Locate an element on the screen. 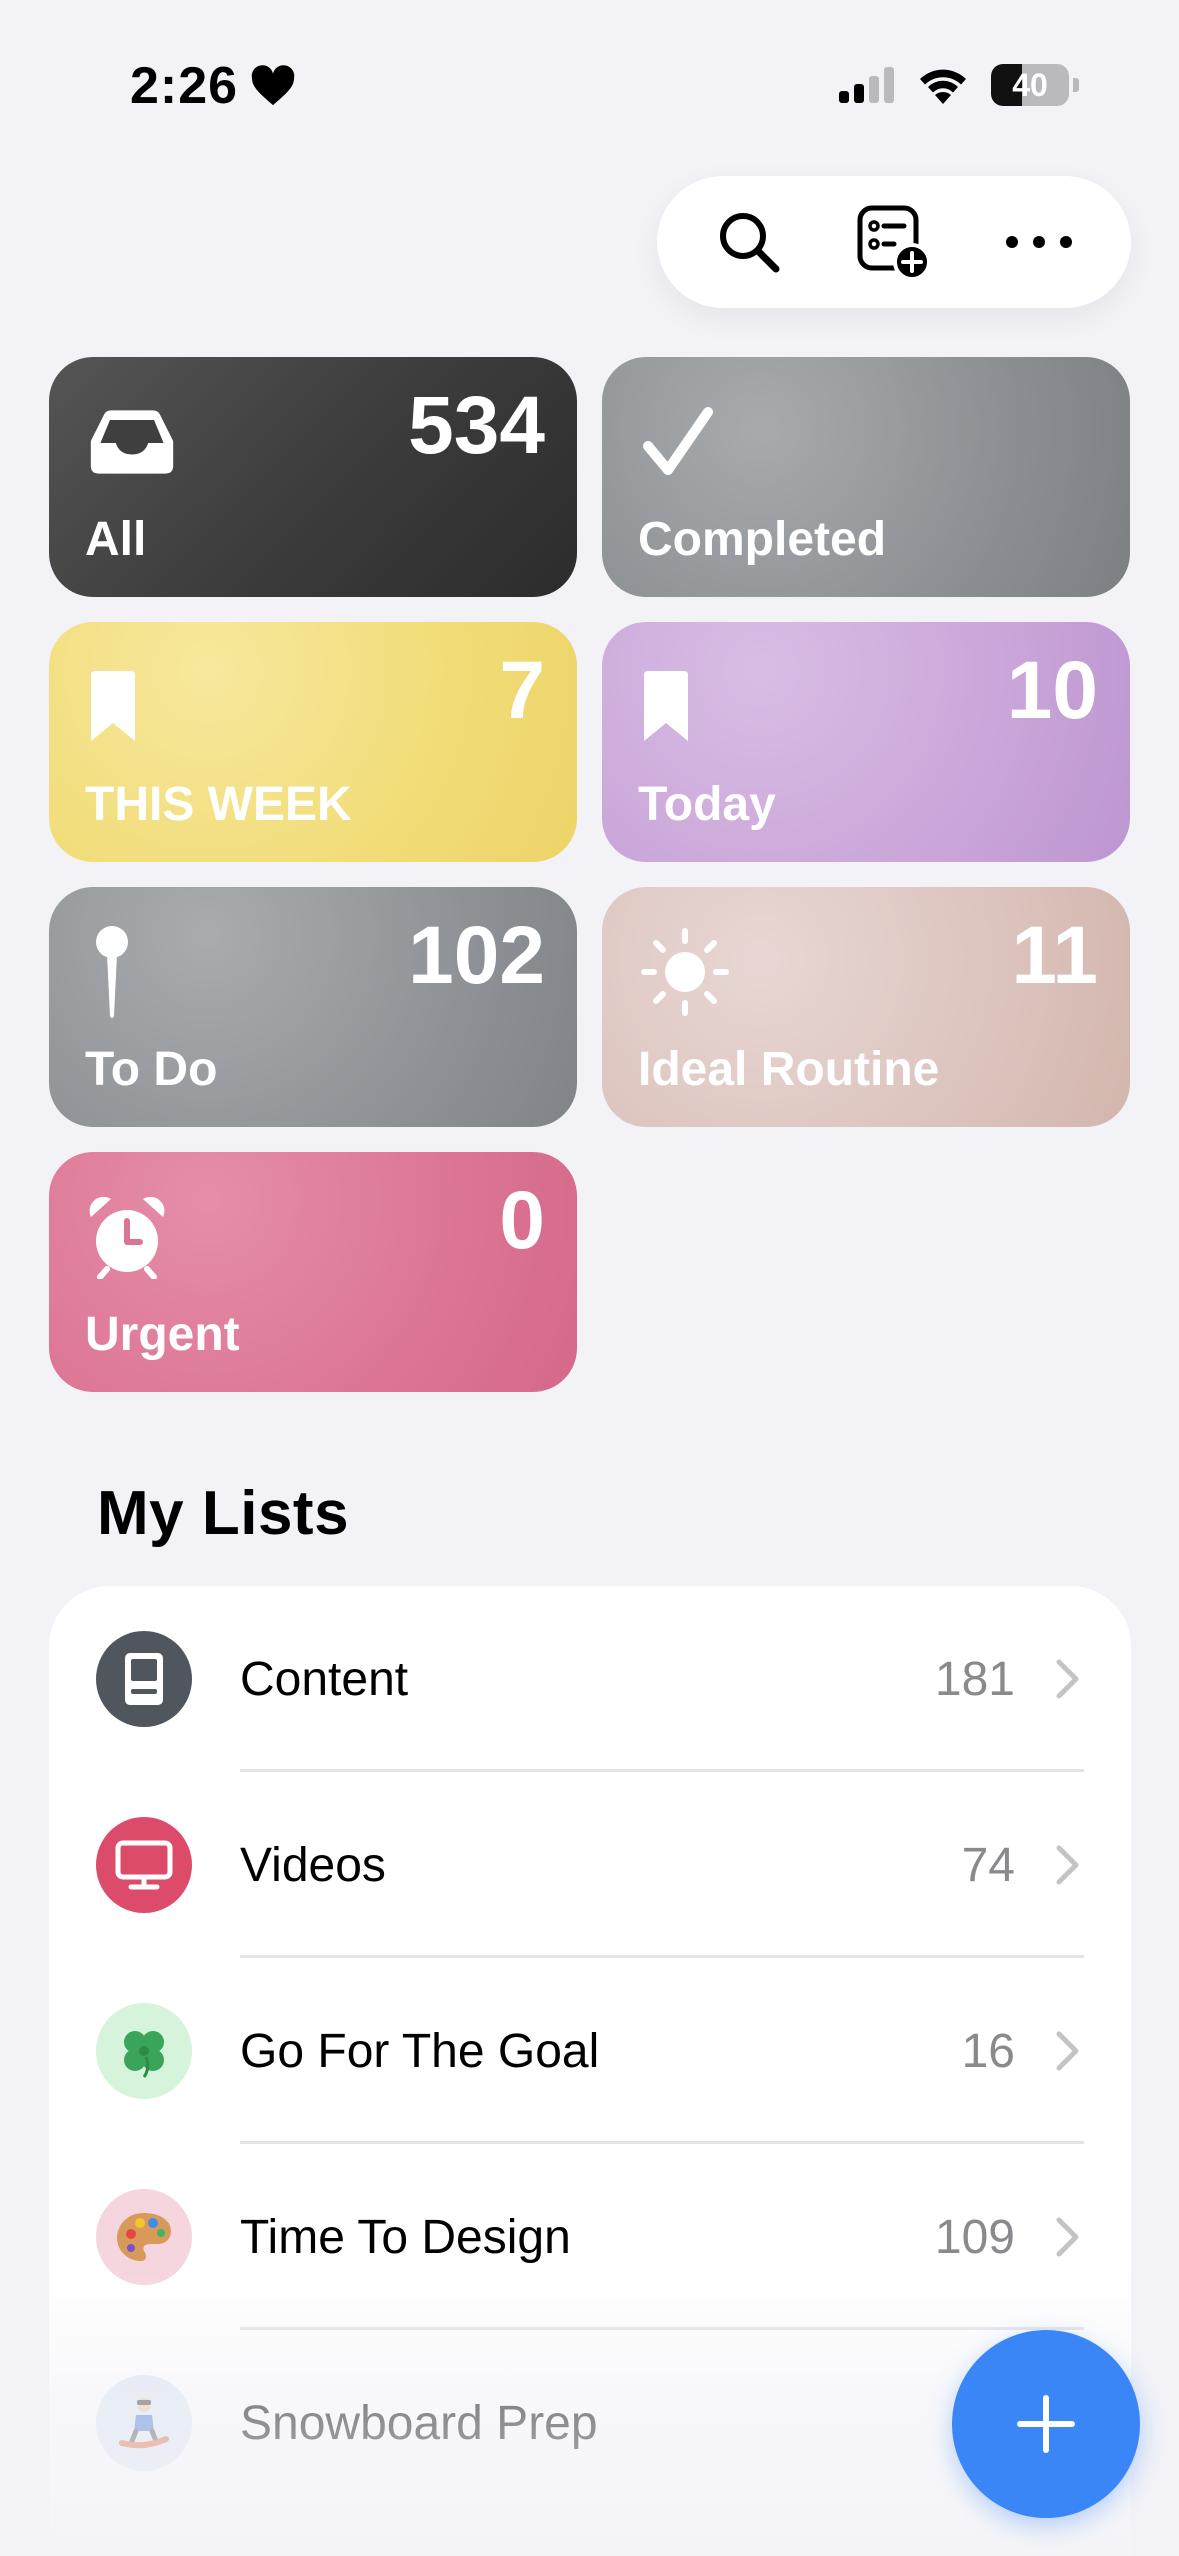 The height and width of the screenshot is (2556, 1179). search-button is located at coordinates (749, 242).